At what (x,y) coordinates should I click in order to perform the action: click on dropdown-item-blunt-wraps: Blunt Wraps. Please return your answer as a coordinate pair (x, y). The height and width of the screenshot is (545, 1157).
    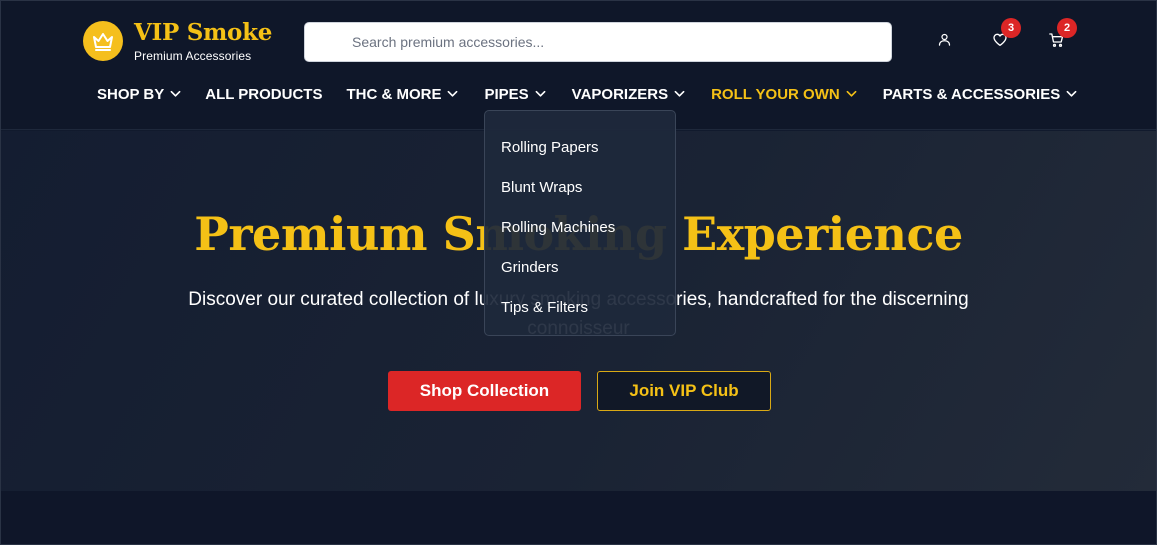
    Looking at the image, I should click on (580, 188).